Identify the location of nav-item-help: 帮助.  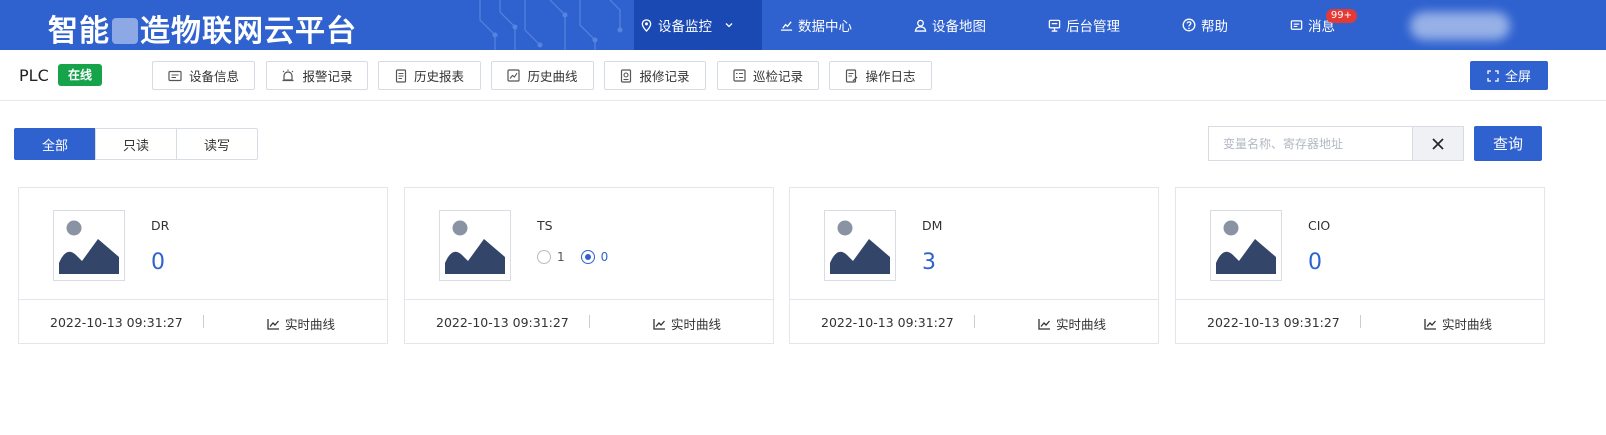
(1205, 25).